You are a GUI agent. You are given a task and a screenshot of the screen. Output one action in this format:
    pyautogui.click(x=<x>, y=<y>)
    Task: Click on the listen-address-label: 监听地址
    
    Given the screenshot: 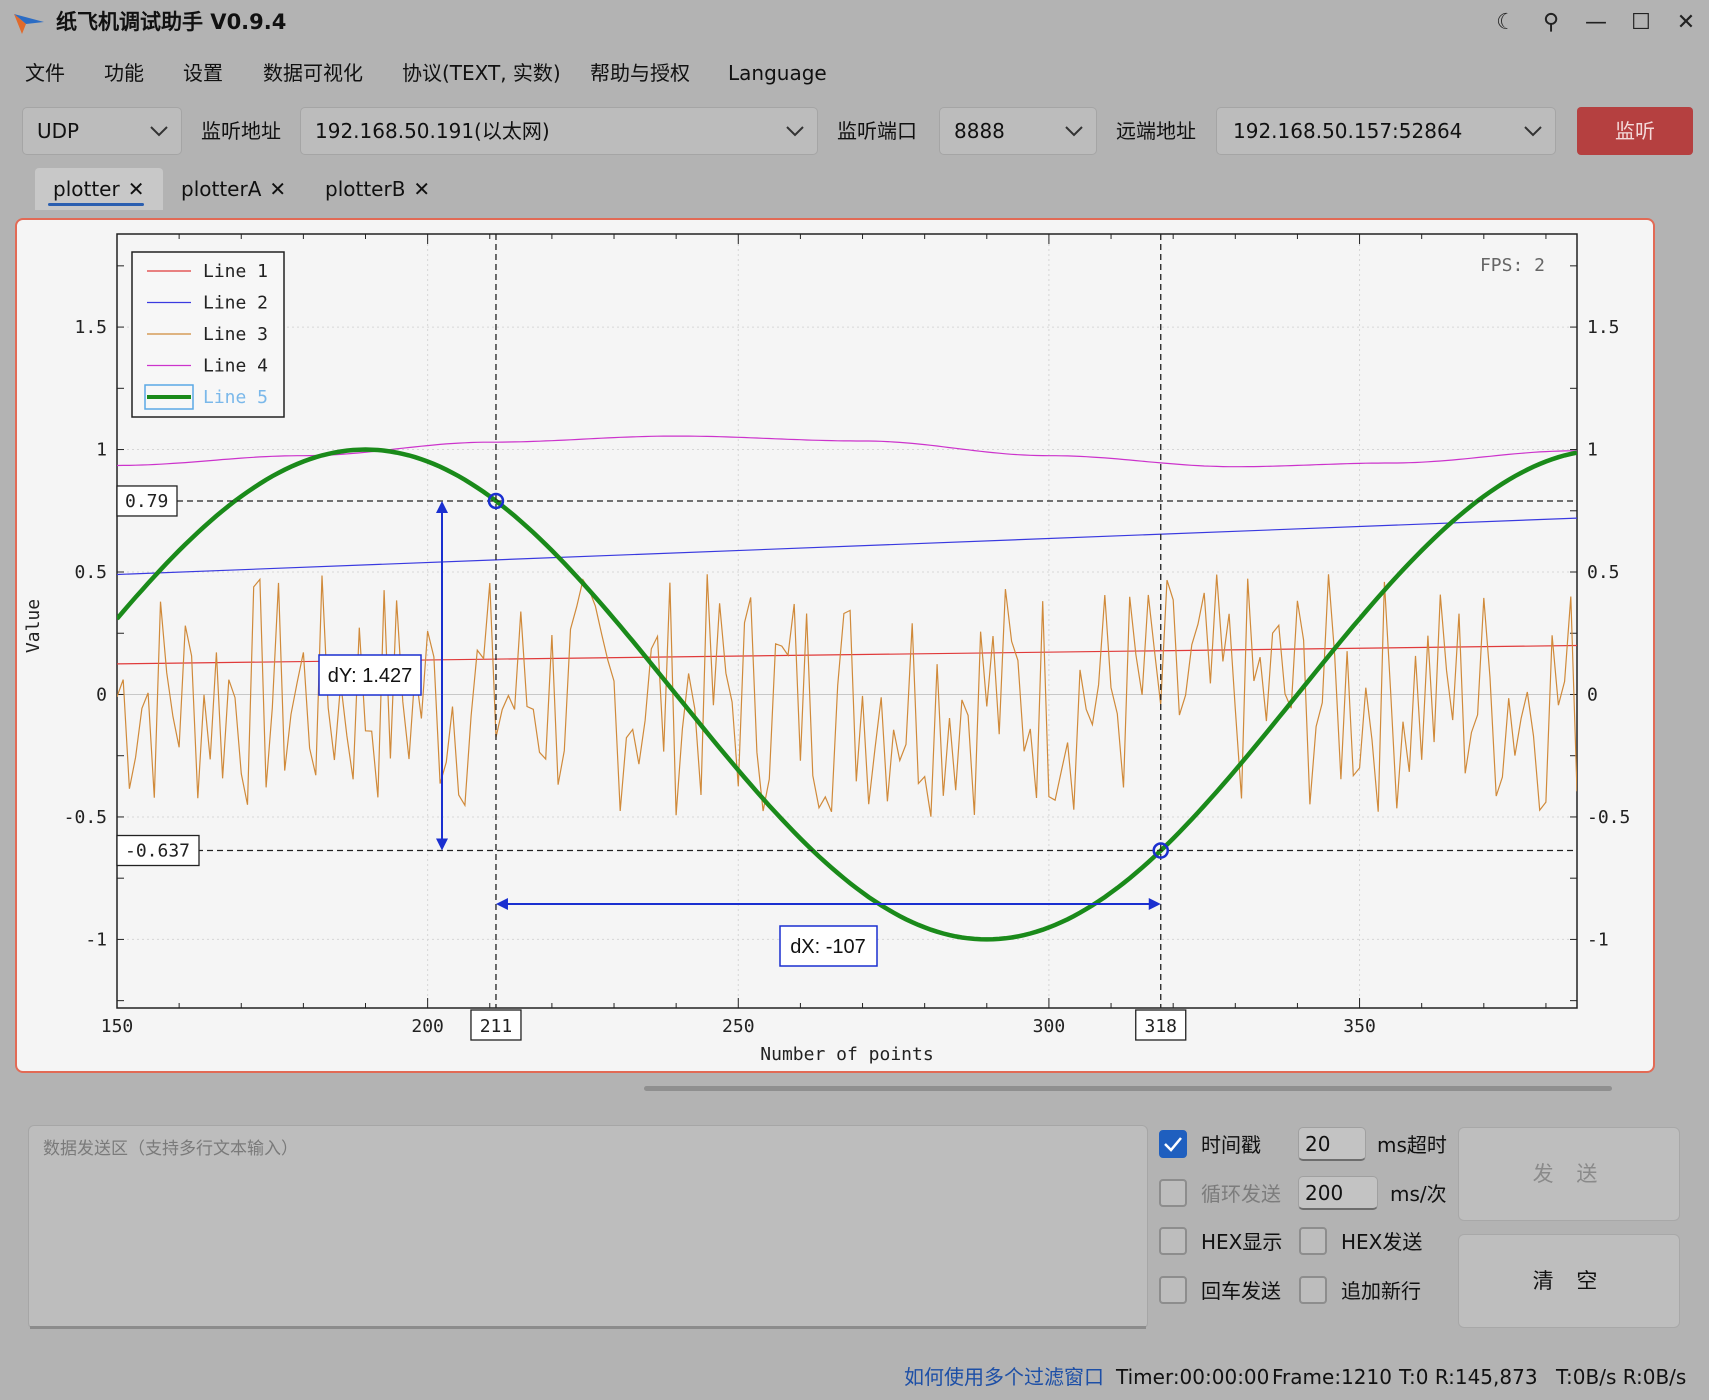 What is the action you would take?
    pyautogui.click(x=241, y=131)
    